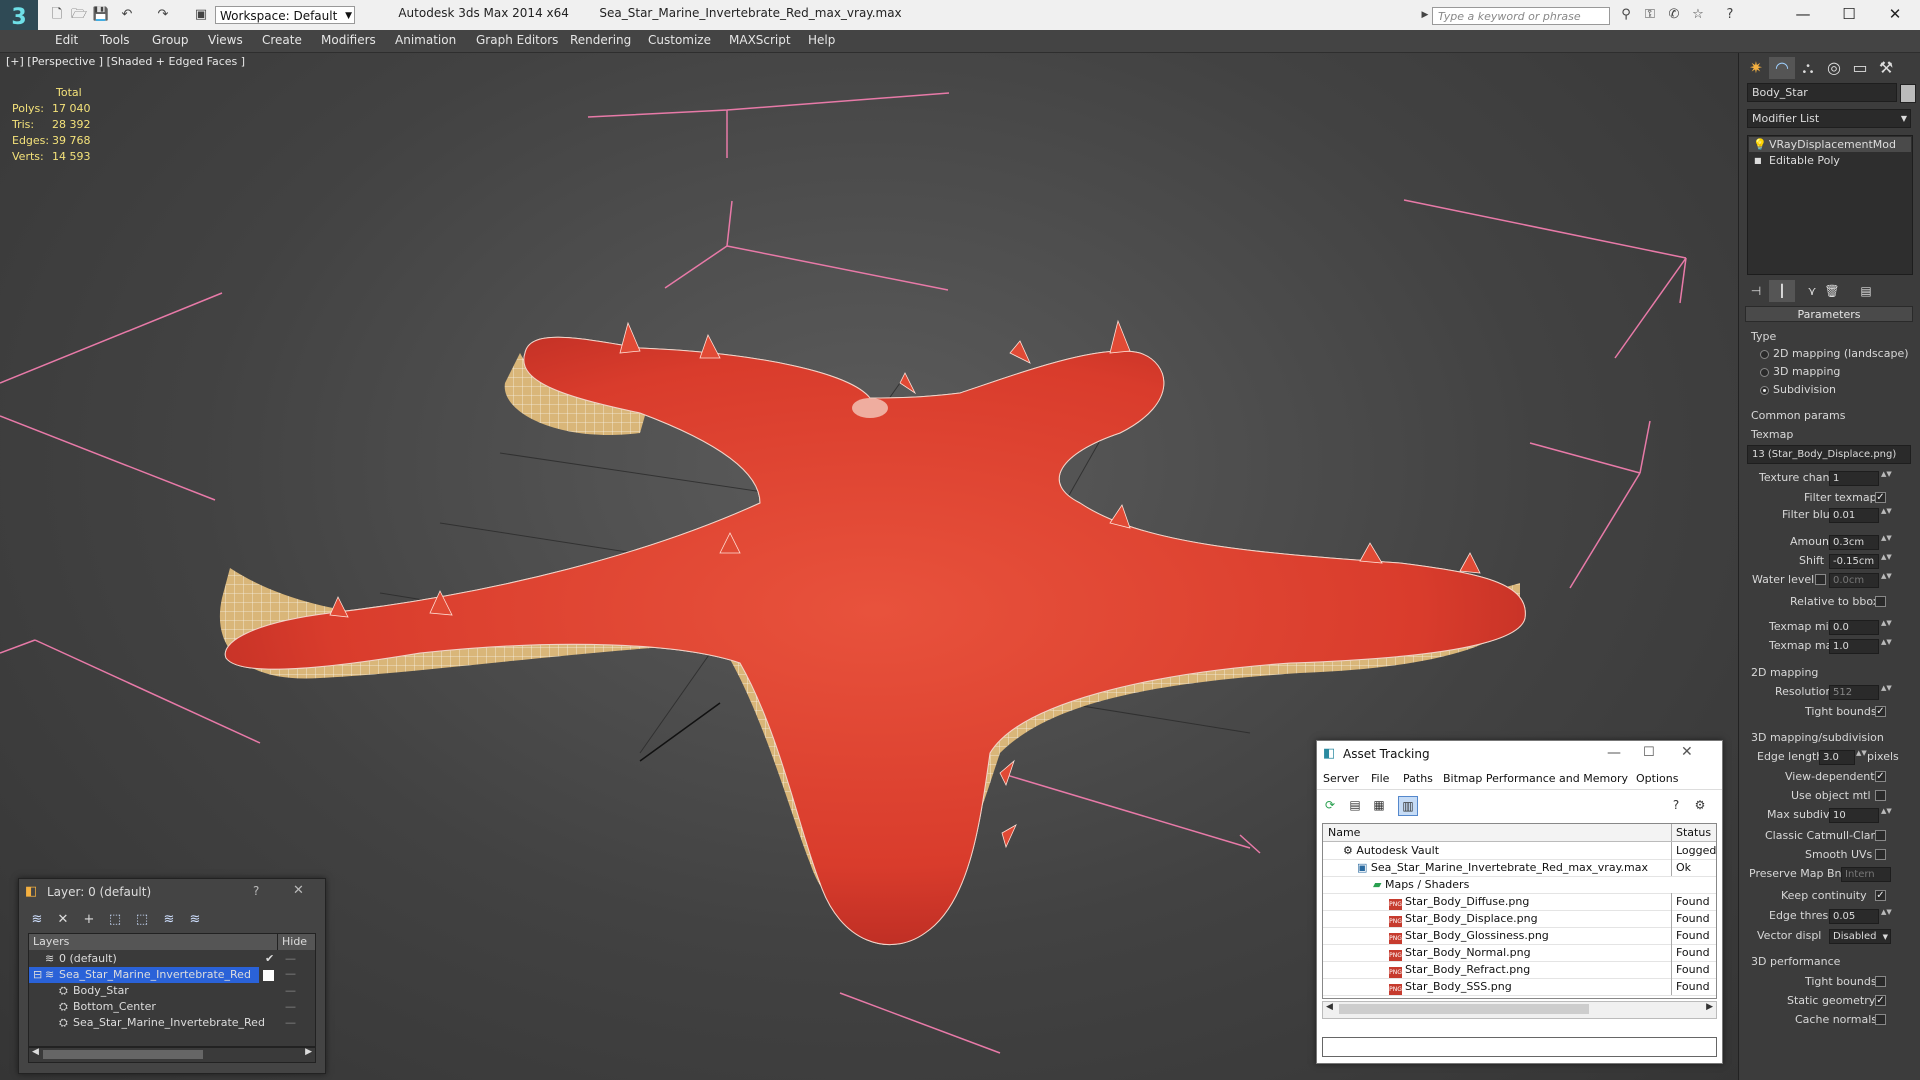 The width and height of the screenshot is (1920, 1080). What do you see at coordinates (1886, 68) in the screenshot?
I see `utilities-tab-icon: ⚒` at bounding box center [1886, 68].